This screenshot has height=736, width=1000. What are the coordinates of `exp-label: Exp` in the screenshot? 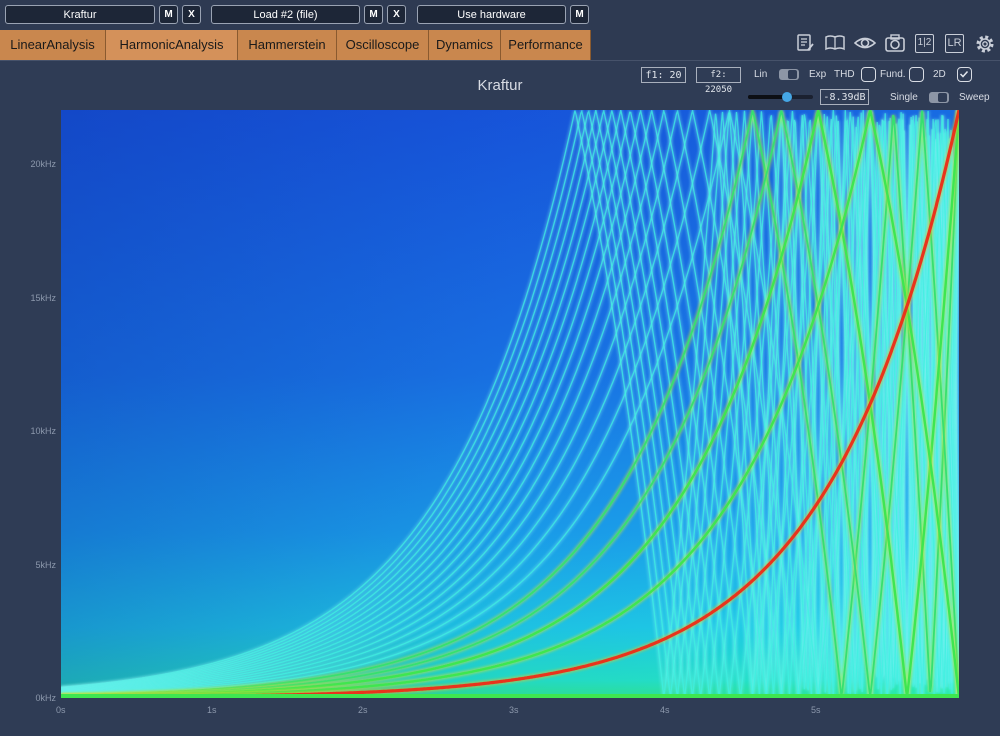 It's located at (818, 74).